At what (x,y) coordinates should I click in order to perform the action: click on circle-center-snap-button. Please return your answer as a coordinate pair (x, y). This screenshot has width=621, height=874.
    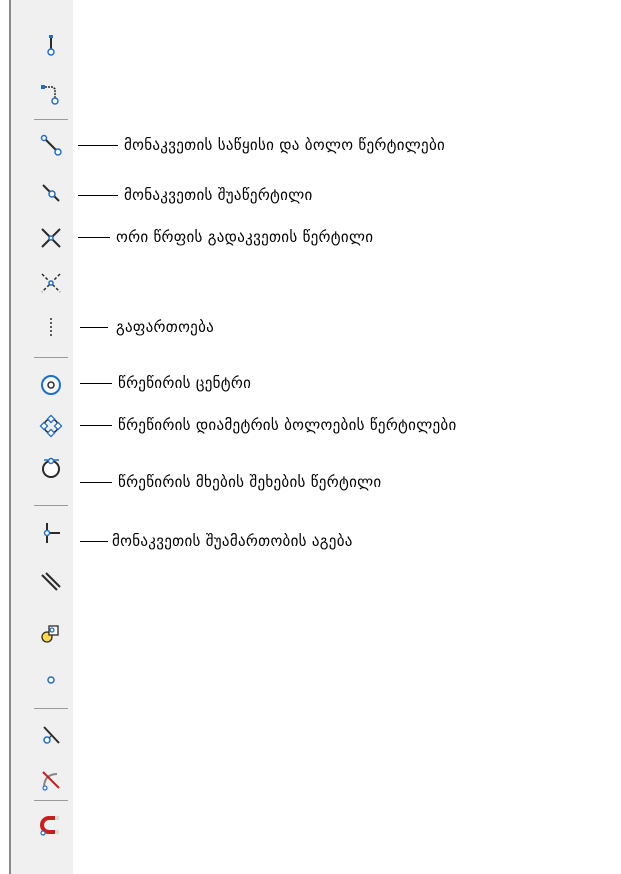
    Looking at the image, I should click on (51, 385).